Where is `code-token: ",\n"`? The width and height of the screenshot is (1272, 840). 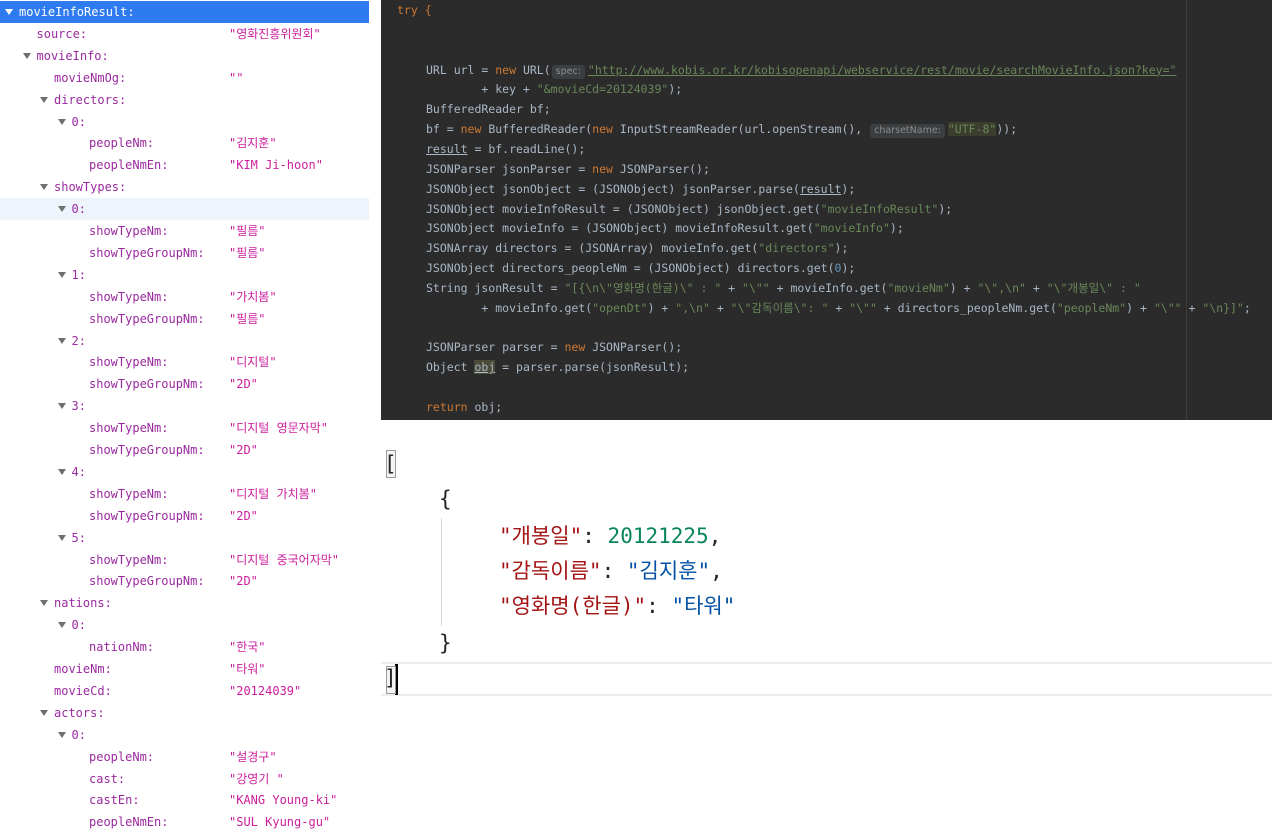 code-token: ",\n" is located at coordinates (692, 307).